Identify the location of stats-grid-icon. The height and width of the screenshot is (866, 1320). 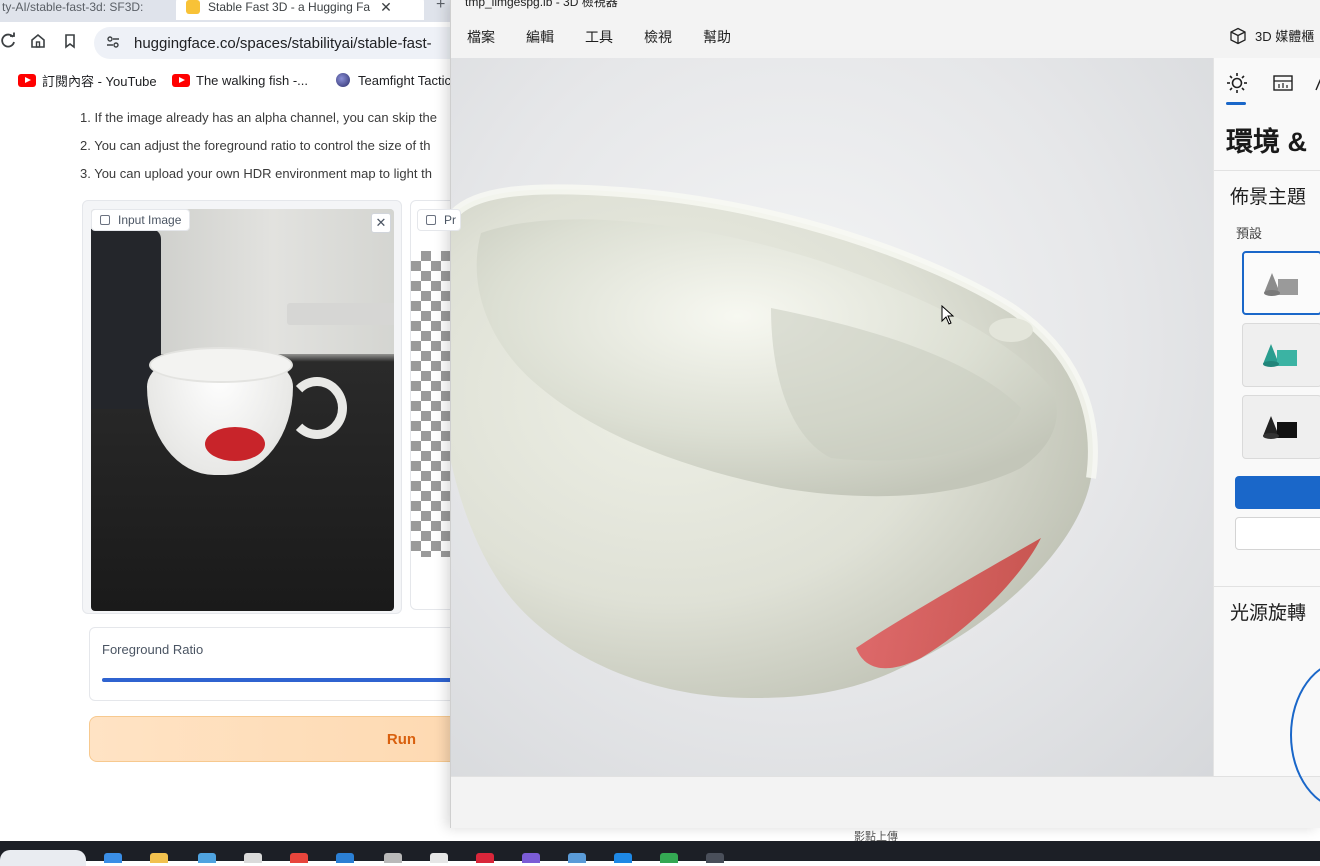
(1283, 83).